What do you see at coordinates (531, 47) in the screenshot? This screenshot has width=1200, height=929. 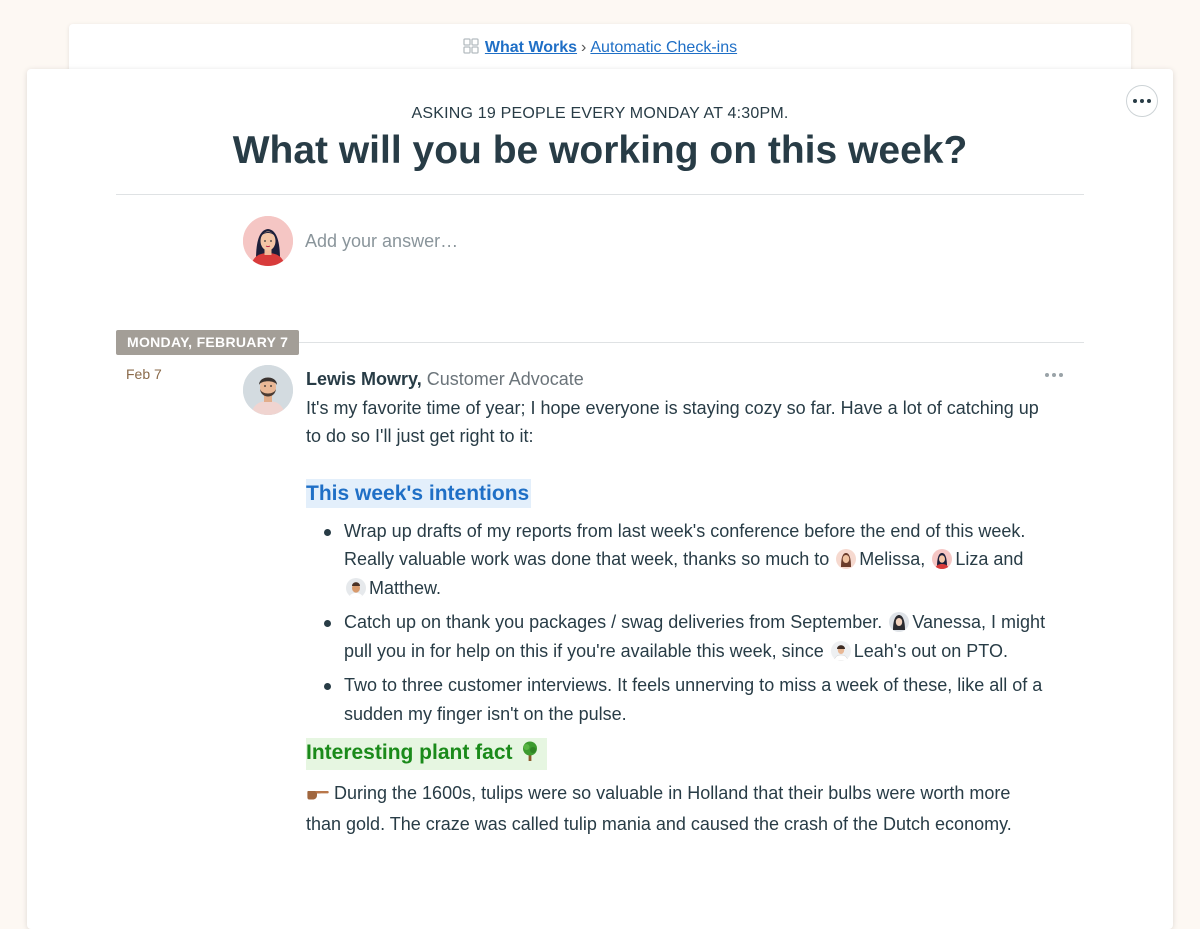 I see `breadcrumb-project-link: What Works` at bounding box center [531, 47].